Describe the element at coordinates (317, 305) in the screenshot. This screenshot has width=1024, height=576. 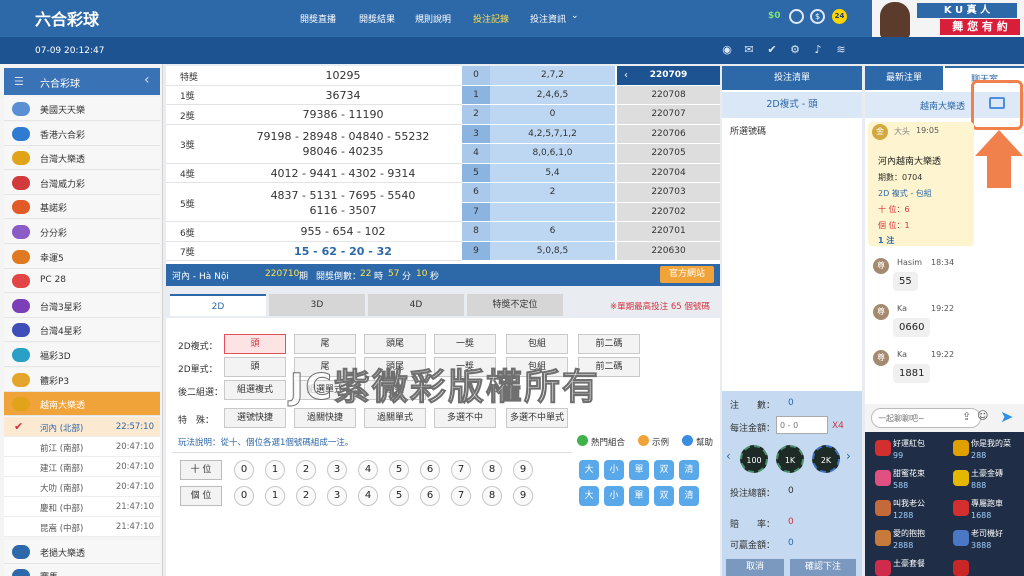
I see `tab-3d: 3D` at that location.